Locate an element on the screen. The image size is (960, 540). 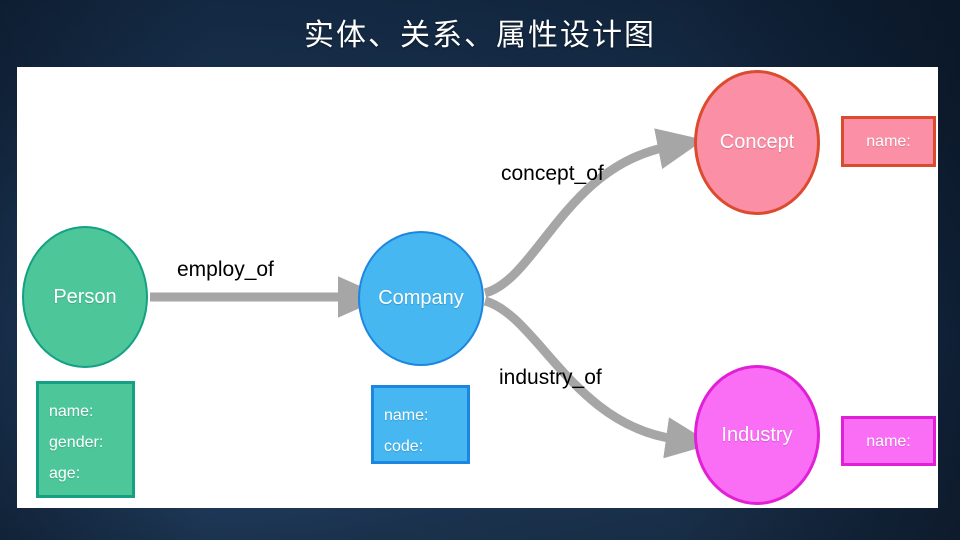
node-concept: Concept is located at coordinates (757, 142).